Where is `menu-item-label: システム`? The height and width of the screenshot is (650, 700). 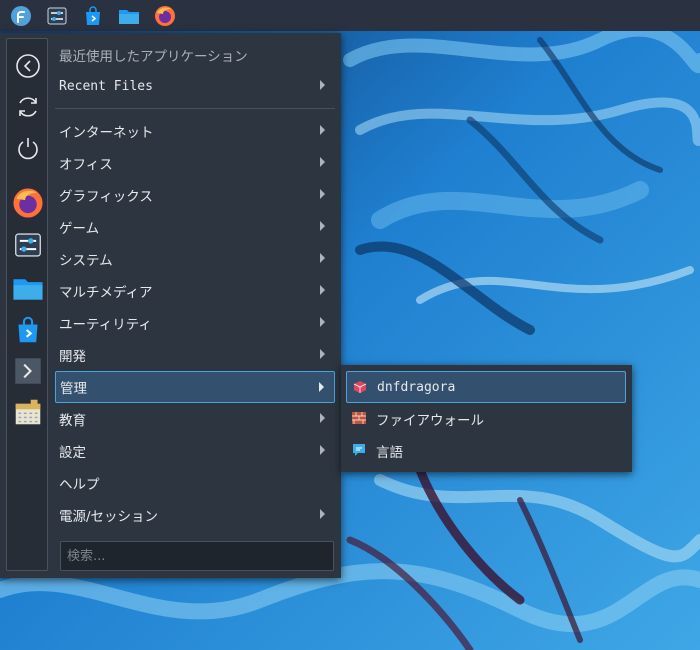
menu-item-label: システム is located at coordinates (86, 261).